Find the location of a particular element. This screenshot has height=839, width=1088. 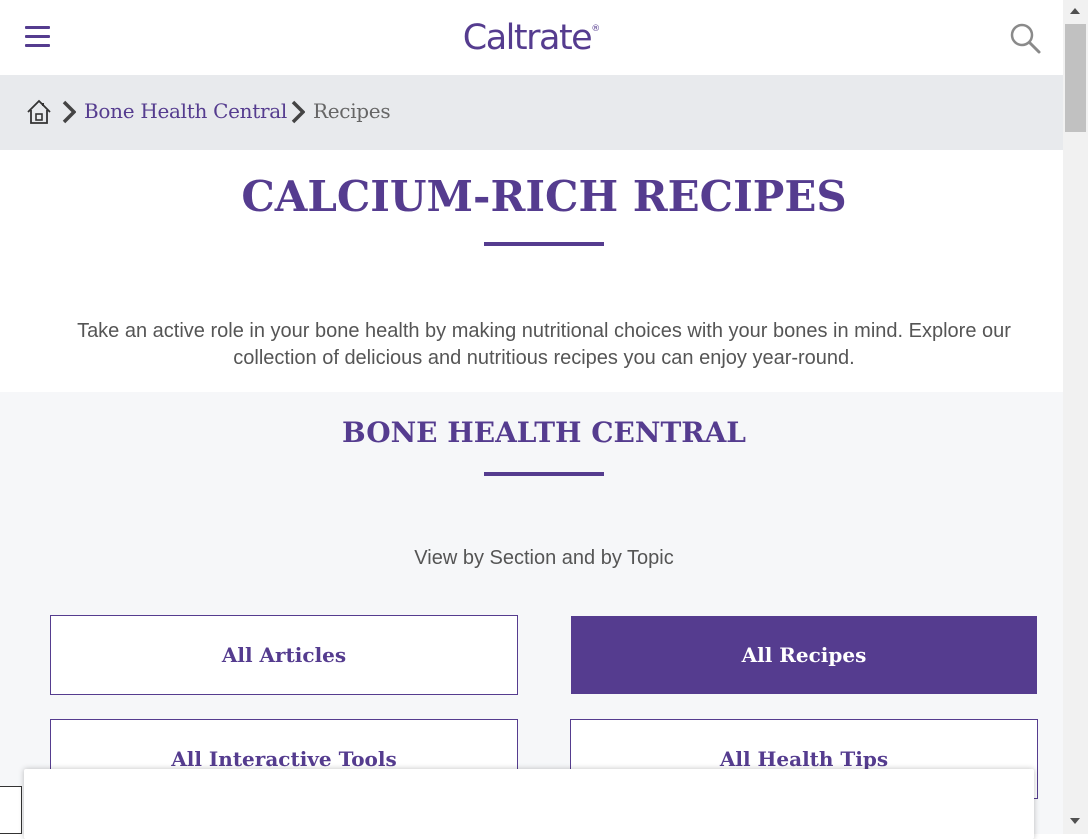

search-icon is located at coordinates (1025, 39).